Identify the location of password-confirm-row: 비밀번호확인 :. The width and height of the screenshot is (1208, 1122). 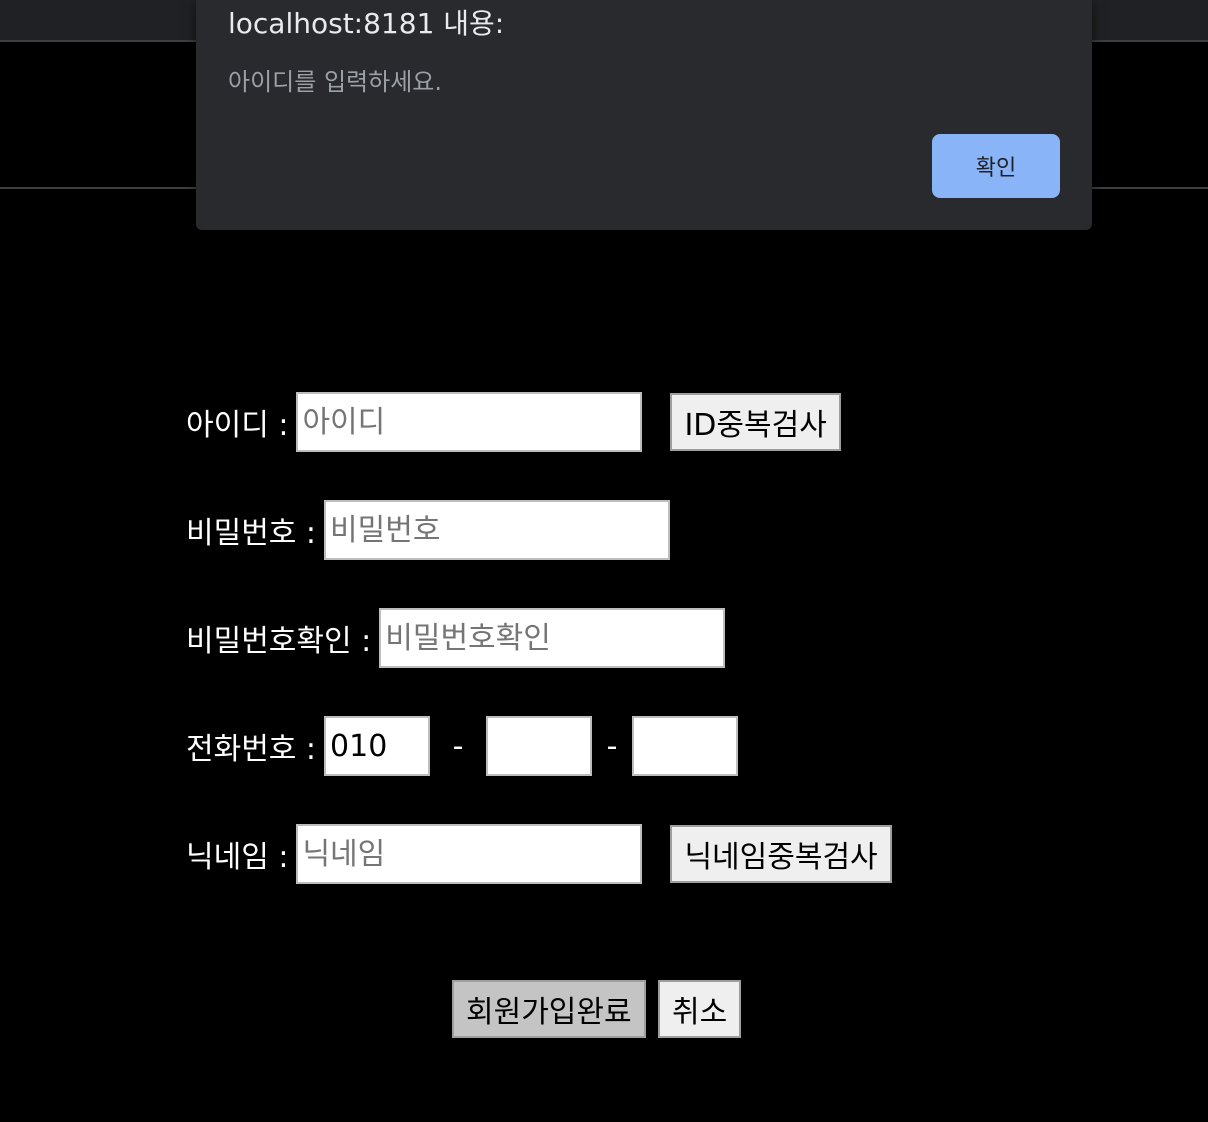
(456, 638).